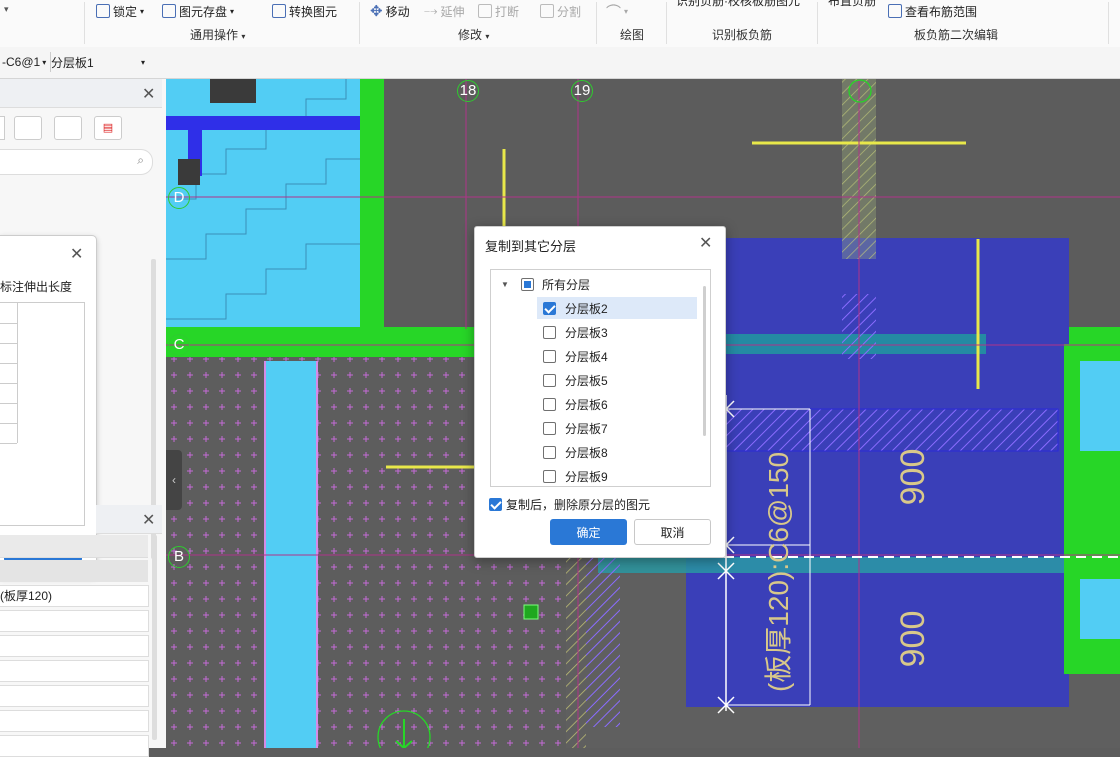 Image resolution: width=1120 pixels, height=757 pixels. I want to click on checkbox-delete-original, so click(495, 504).